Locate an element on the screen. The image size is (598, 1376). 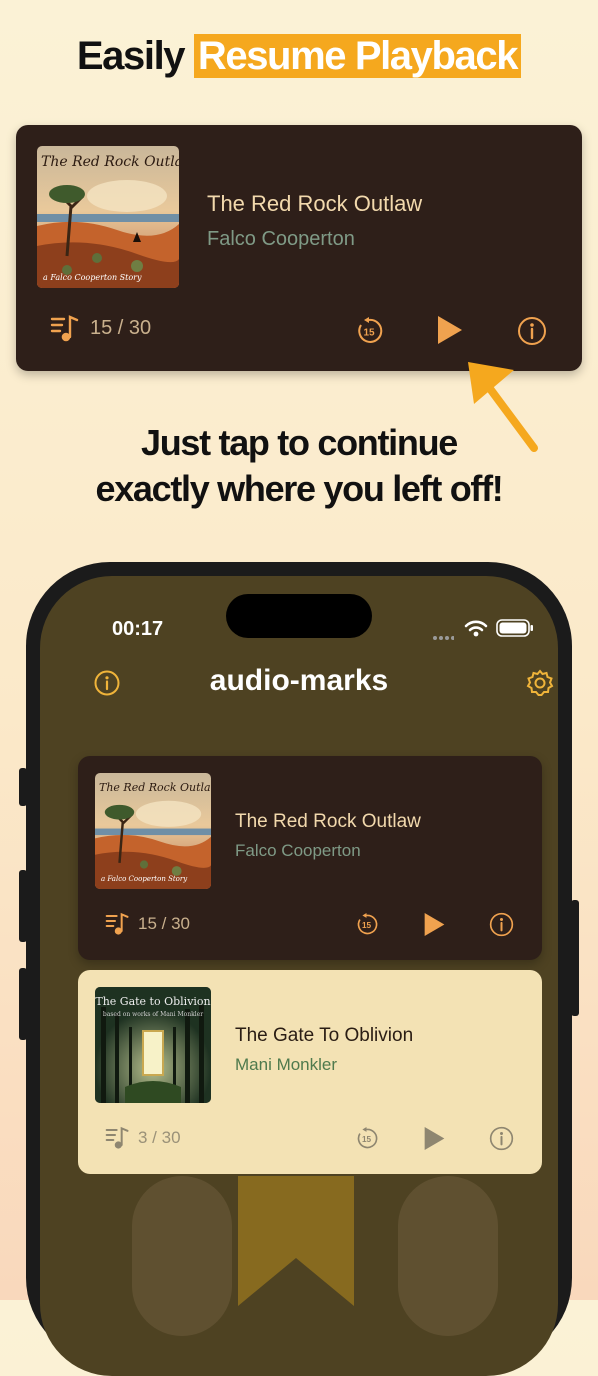
background-logo-left is located at coordinates (182, 1256).